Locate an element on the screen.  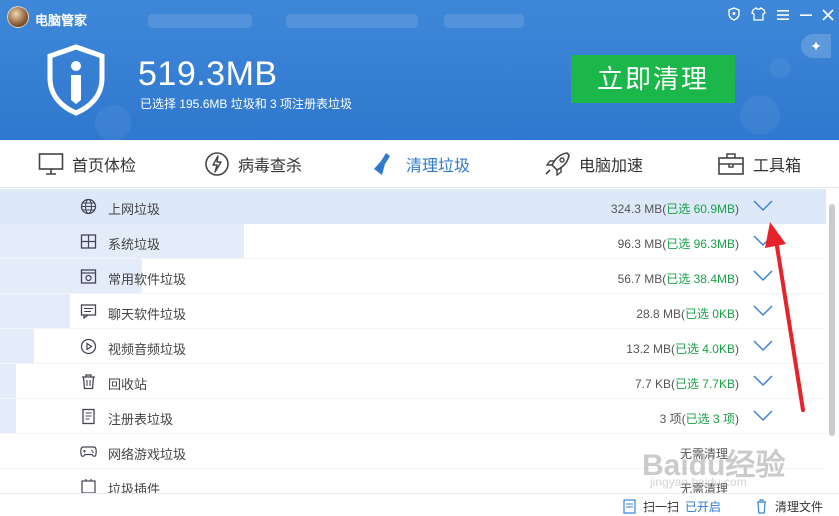
tab-clean-junk: 清理垃圾 is located at coordinates (421, 164).